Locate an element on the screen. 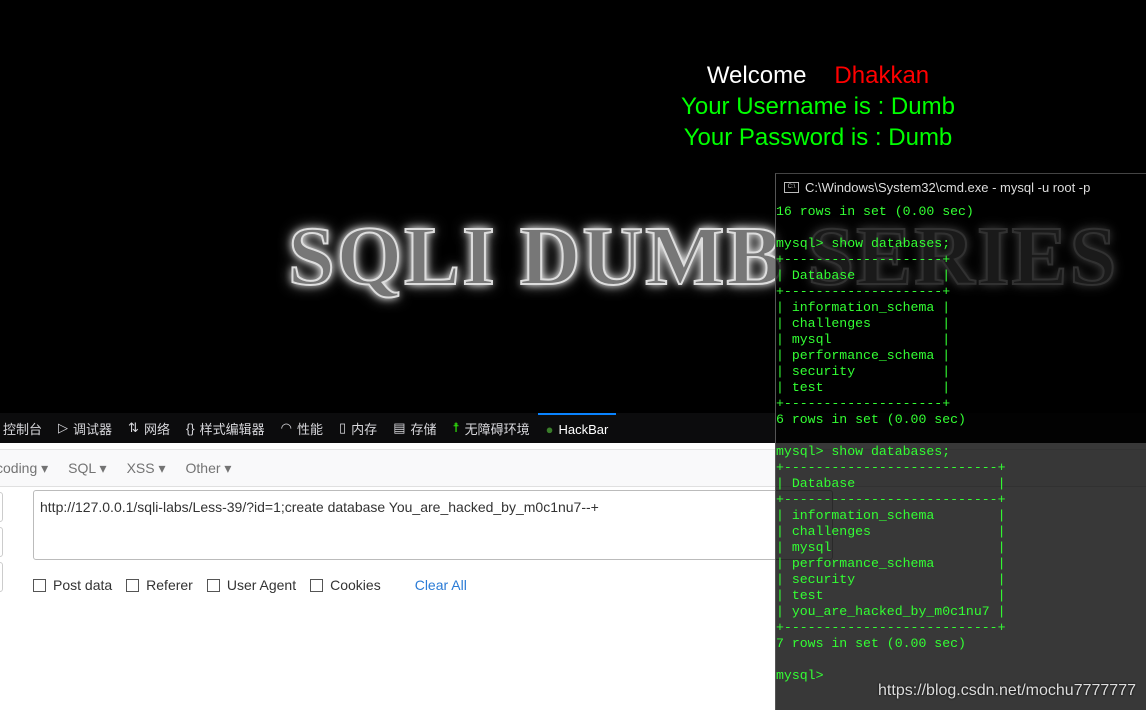 Image resolution: width=1146 pixels, height=710 pixels. execute-button is located at coordinates (1, 577).